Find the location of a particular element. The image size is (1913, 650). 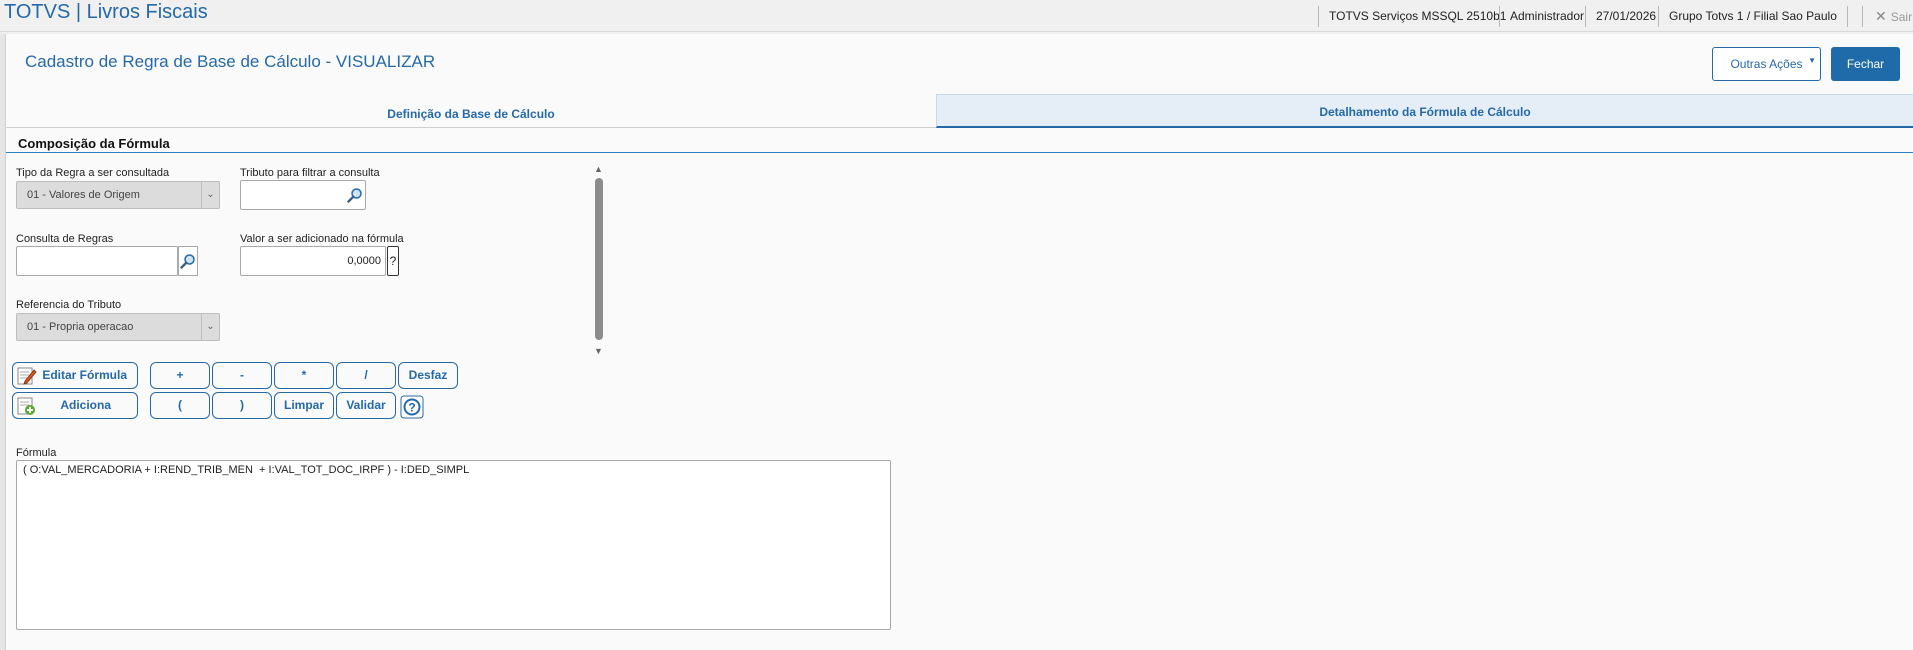

divide-button: / is located at coordinates (366, 375).